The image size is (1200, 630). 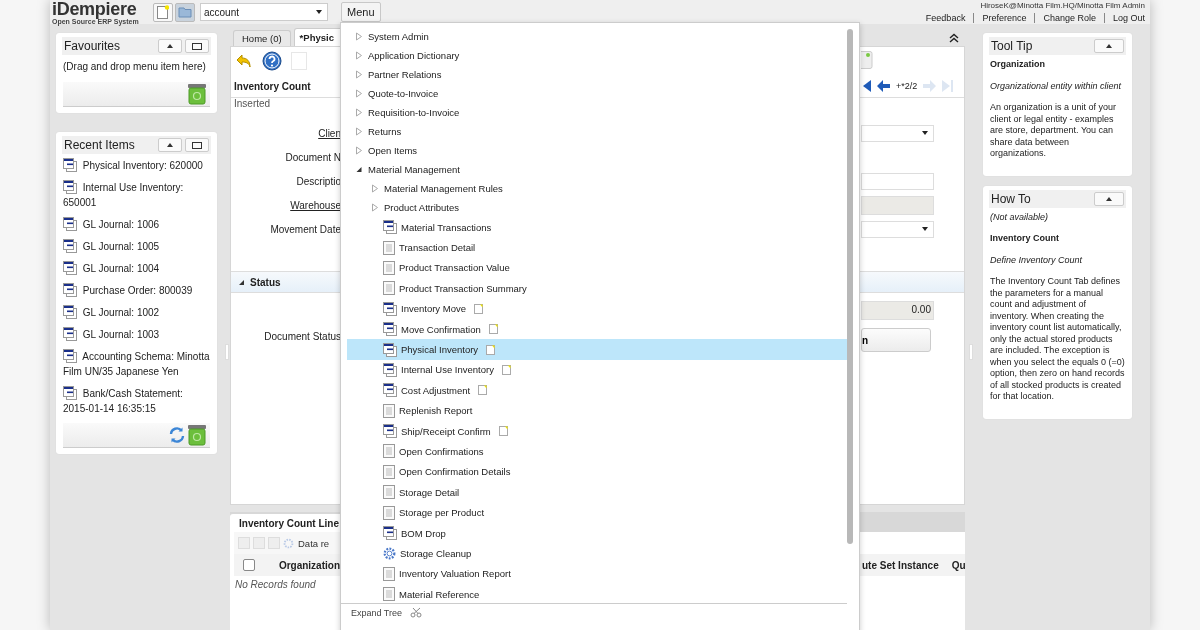 What do you see at coordinates (597, 207) in the screenshot?
I see `menu-item: Product Attributes` at bounding box center [597, 207].